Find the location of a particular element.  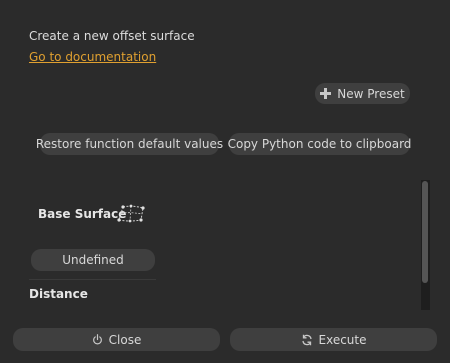

surface-icon is located at coordinates (131, 213).